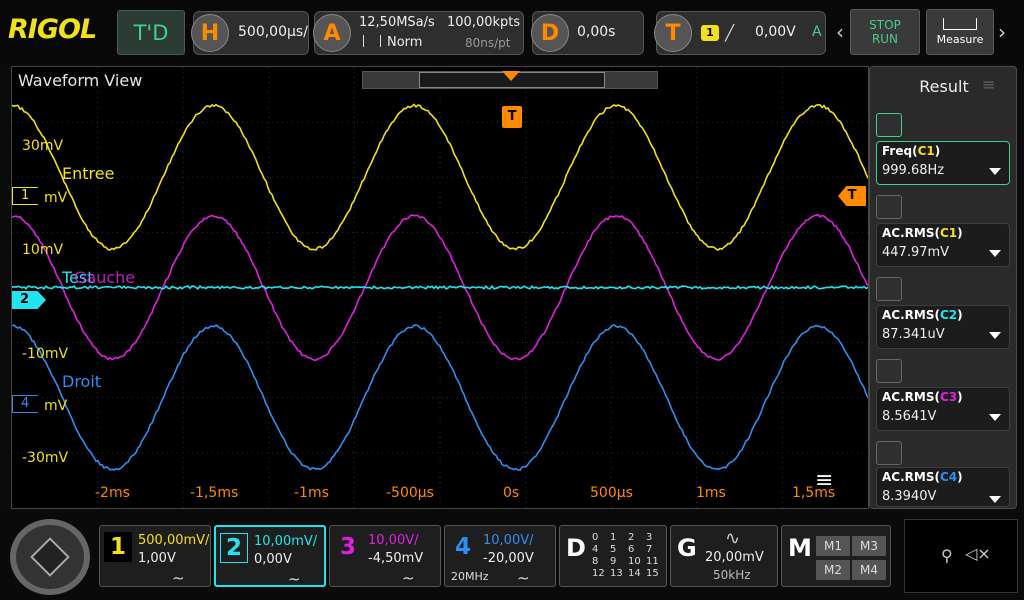 Image resolution: width=1024 pixels, height=600 pixels. I want to click on math-m3-button: M3, so click(869, 546).